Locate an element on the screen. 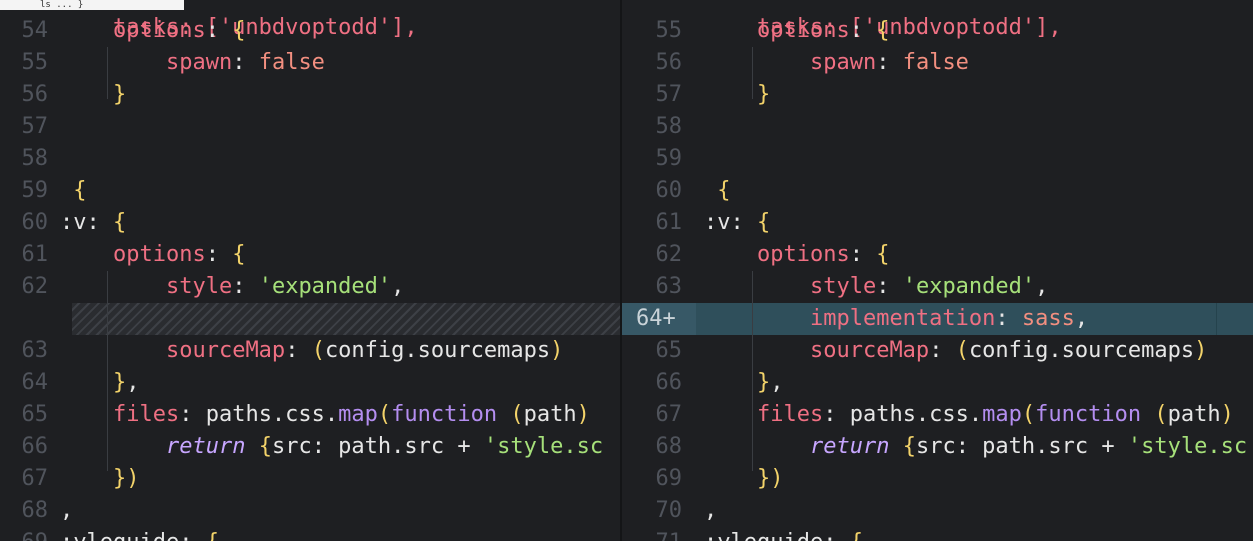 This screenshot has width=1253, height=541. code-line: 59 is located at coordinates (937, 159).